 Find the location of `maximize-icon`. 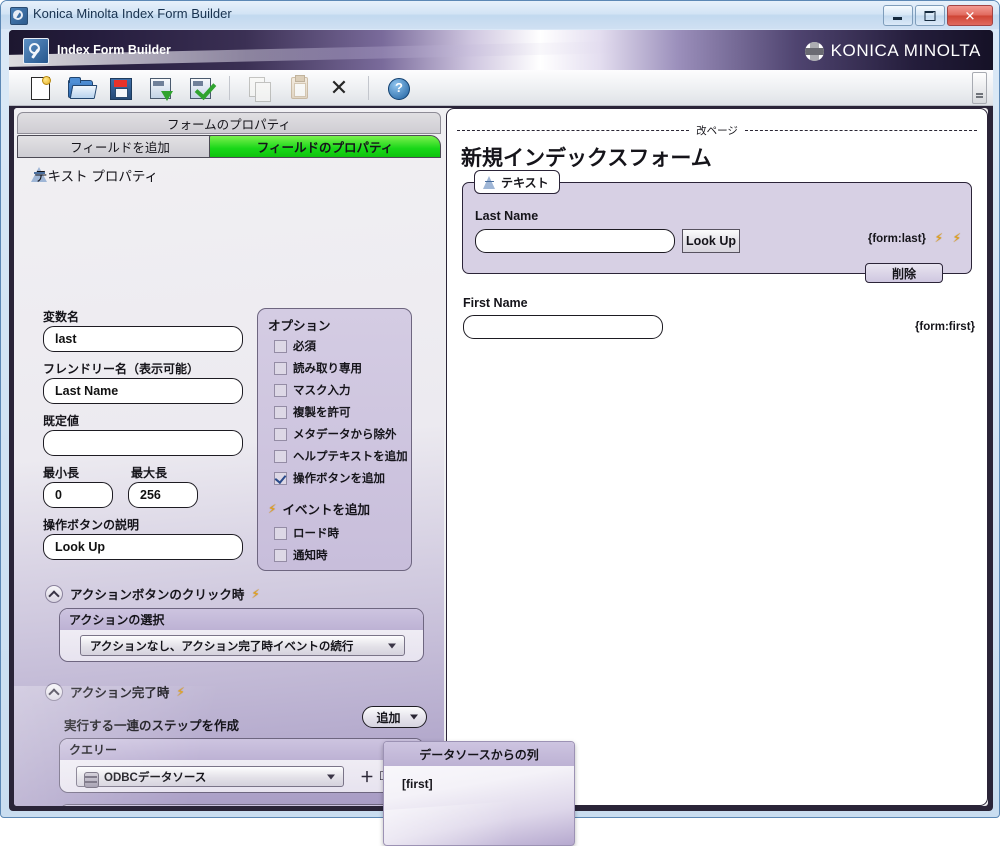

maximize-icon is located at coordinates (930, 15).